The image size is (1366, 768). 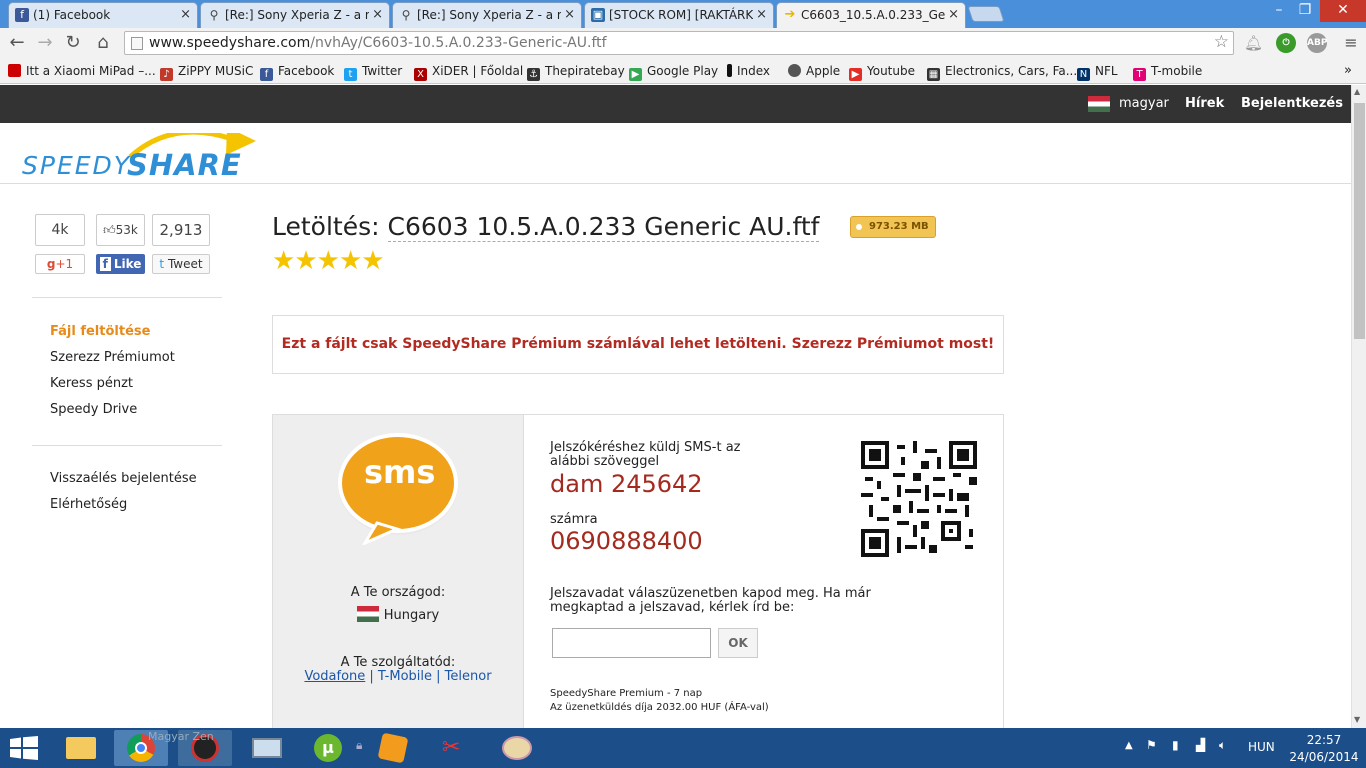 What do you see at coordinates (576, 71) in the screenshot?
I see `bookmark-piratebay: ⚓ Thepiratebay` at bounding box center [576, 71].